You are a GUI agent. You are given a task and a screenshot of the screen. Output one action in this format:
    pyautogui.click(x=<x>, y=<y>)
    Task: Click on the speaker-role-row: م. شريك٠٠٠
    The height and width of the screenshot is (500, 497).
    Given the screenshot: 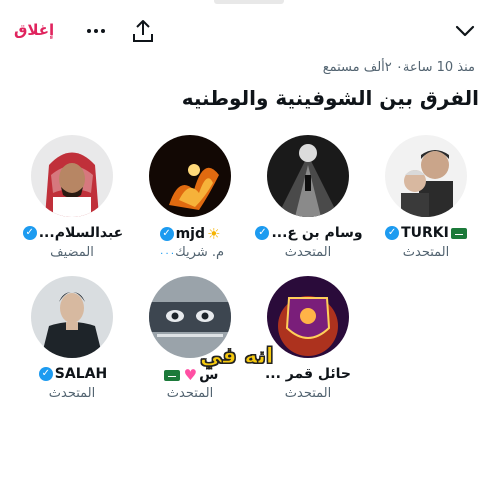 What is the action you would take?
    pyautogui.click(x=190, y=252)
    